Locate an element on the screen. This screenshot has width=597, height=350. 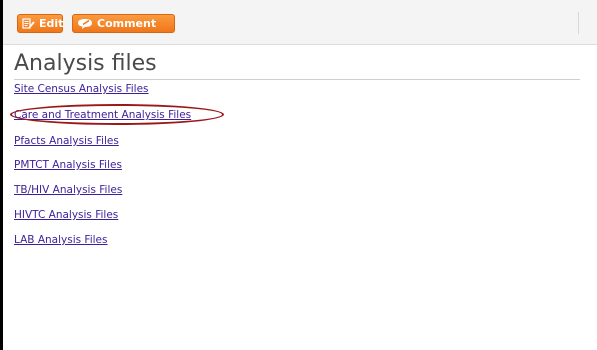
link-pfacts-analysis-files: Pfacts Analysis Files is located at coordinates (66, 141).